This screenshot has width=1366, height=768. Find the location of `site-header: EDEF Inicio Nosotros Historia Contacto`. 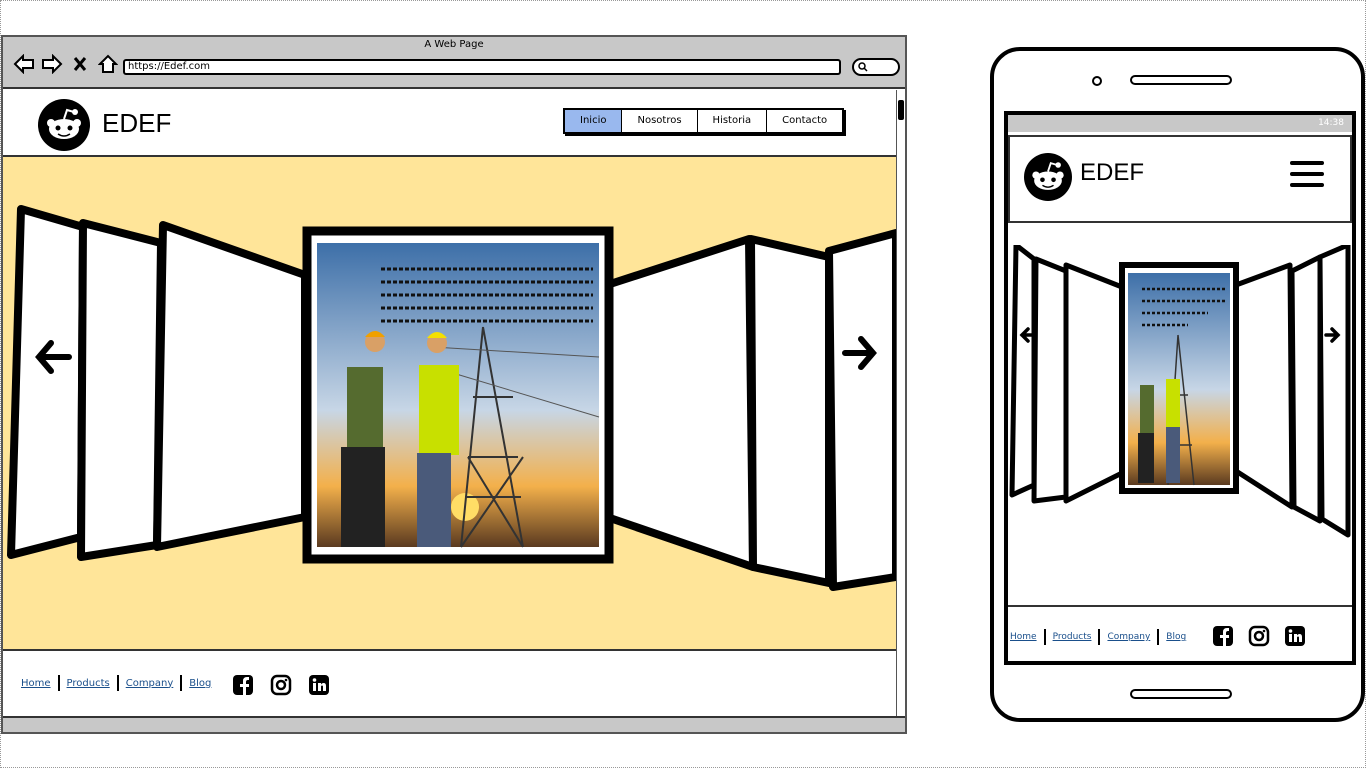

site-header: EDEF Inicio Nosotros Historia Contacto is located at coordinates (449, 123).